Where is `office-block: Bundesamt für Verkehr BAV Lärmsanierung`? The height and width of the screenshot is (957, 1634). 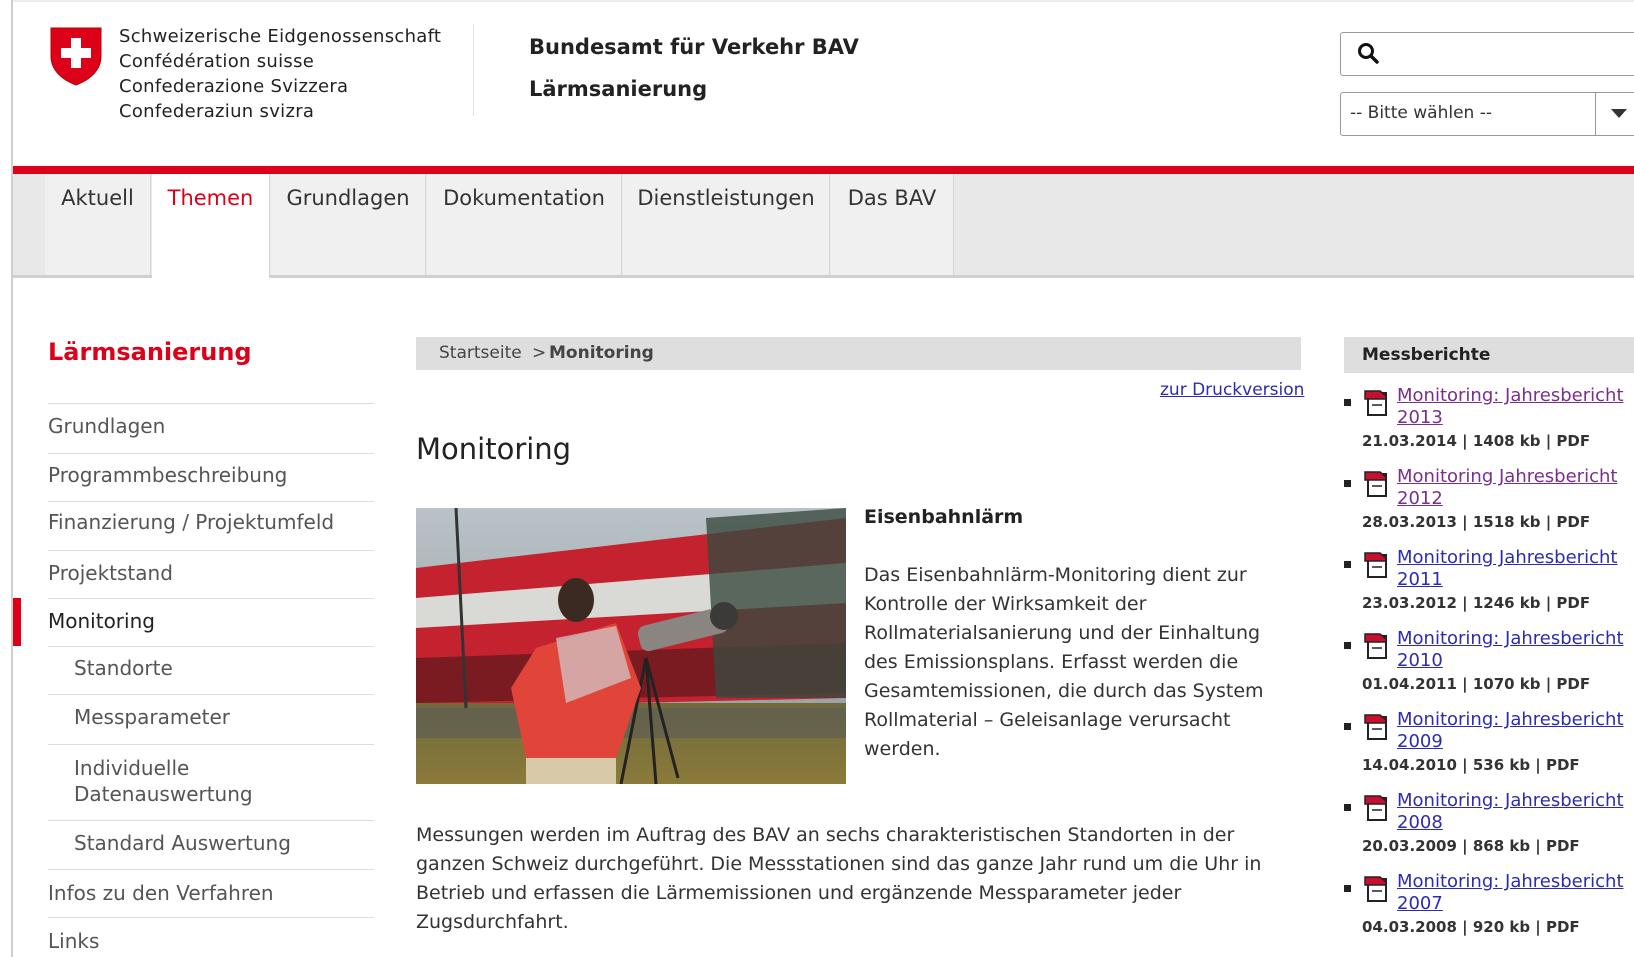
office-block: Bundesamt für Verkehr BAV Lärmsanierung is located at coordinates (694, 68).